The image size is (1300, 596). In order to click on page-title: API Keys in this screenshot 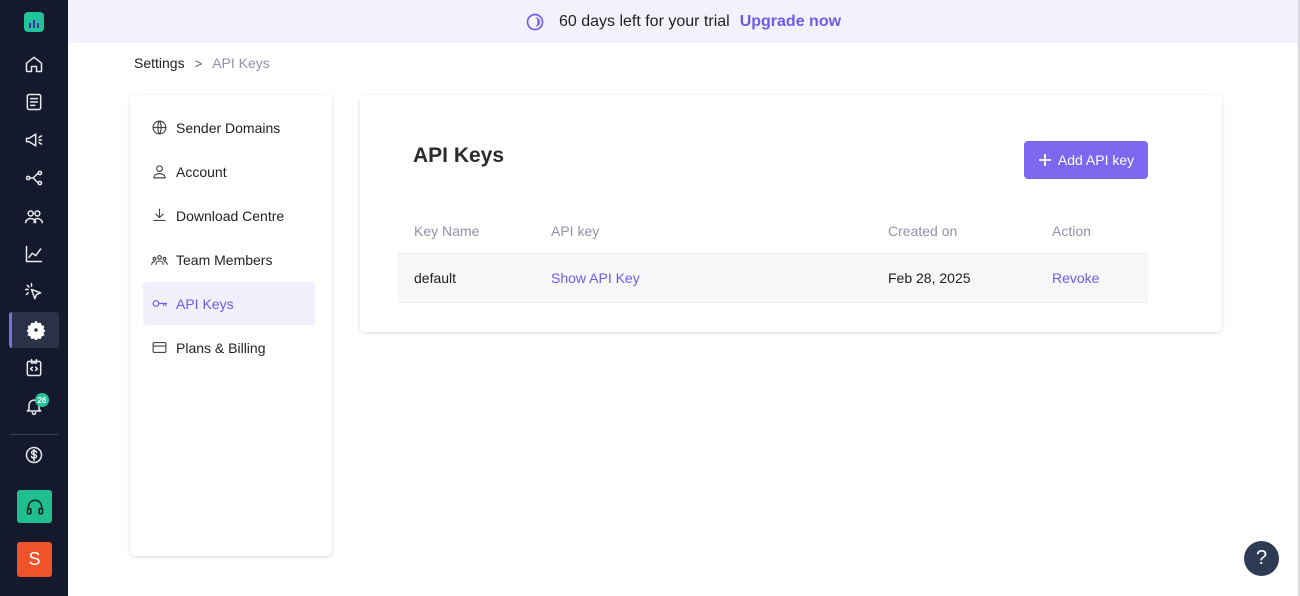, I will do `click(459, 155)`.